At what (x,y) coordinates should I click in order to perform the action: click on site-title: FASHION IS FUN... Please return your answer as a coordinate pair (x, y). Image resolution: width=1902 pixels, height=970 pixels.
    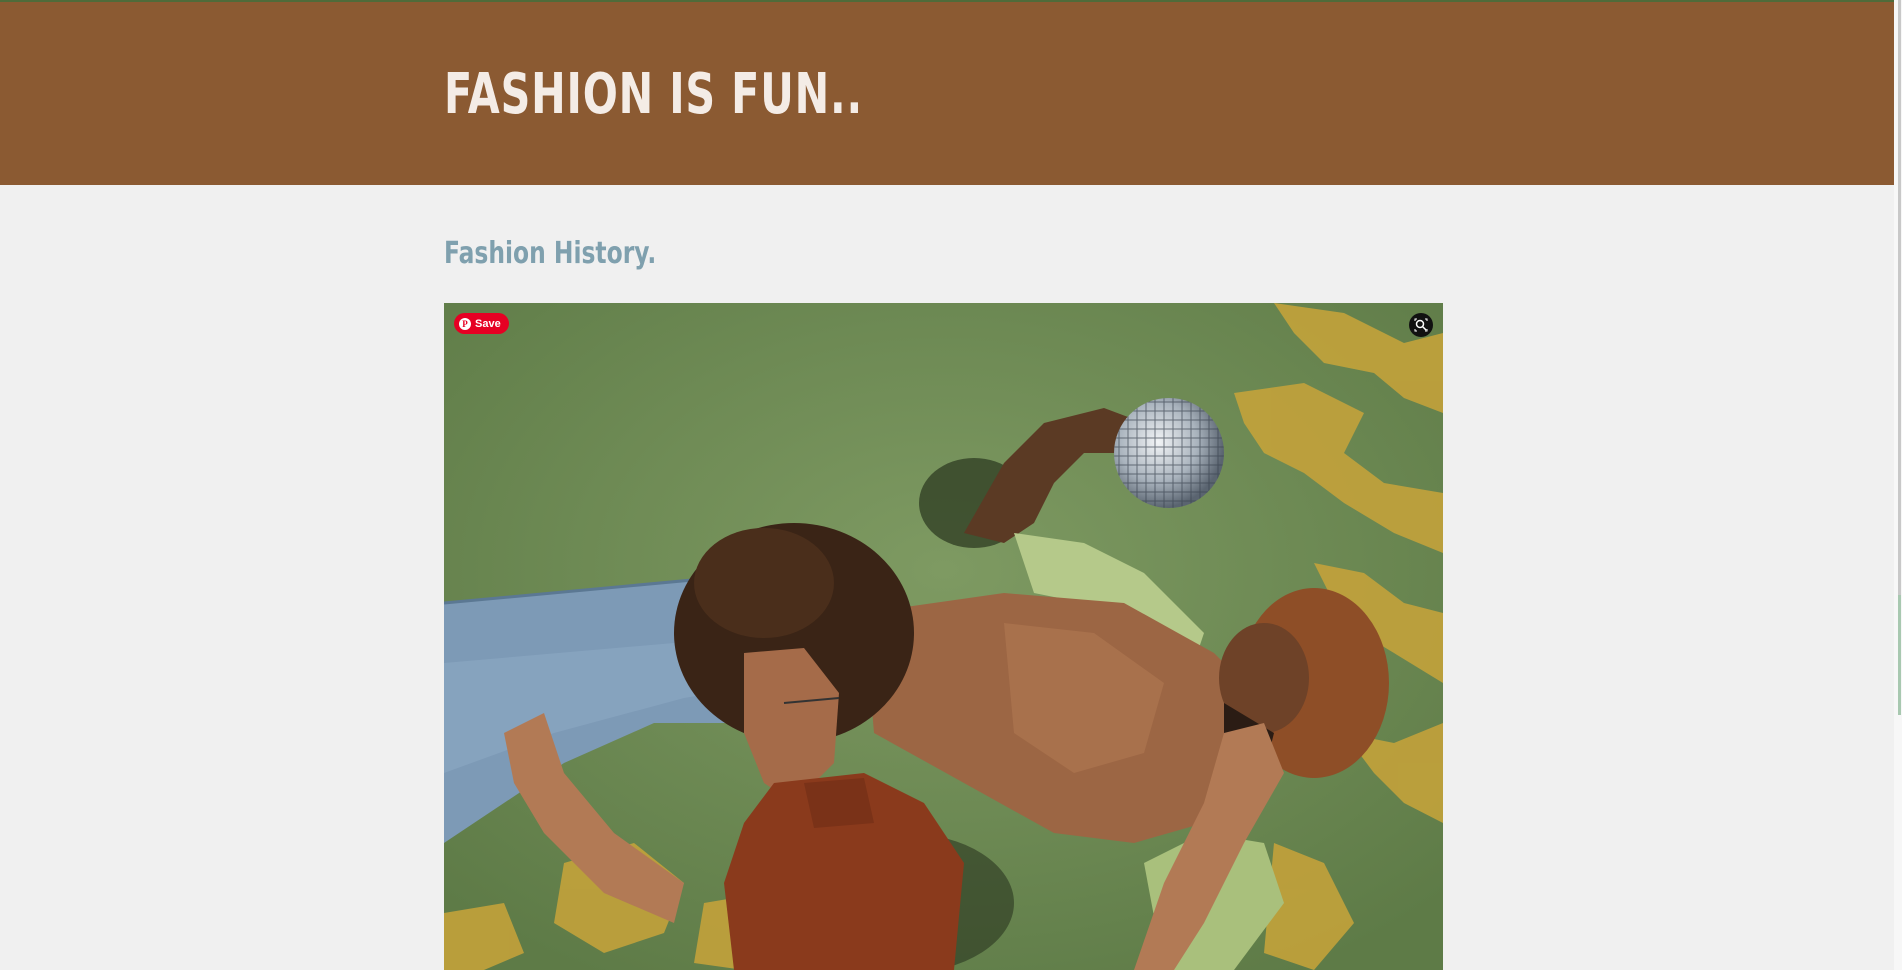
    Looking at the image, I should click on (653, 94).